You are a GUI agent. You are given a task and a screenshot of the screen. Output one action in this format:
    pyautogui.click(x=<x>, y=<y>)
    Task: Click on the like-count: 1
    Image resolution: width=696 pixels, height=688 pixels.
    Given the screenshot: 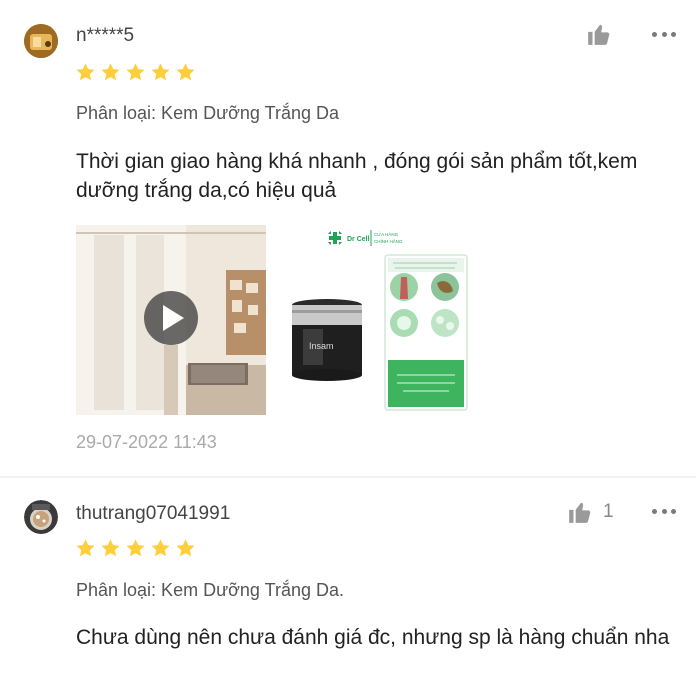 What is the action you would take?
    pyautogui.click(x=608, y=511)
    